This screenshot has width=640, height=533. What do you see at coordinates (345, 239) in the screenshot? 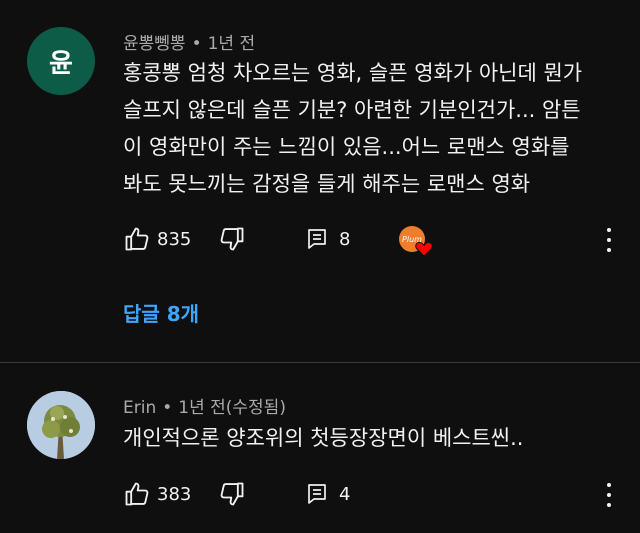
I see `reply-count: 8` at bounding box center [345, 239].